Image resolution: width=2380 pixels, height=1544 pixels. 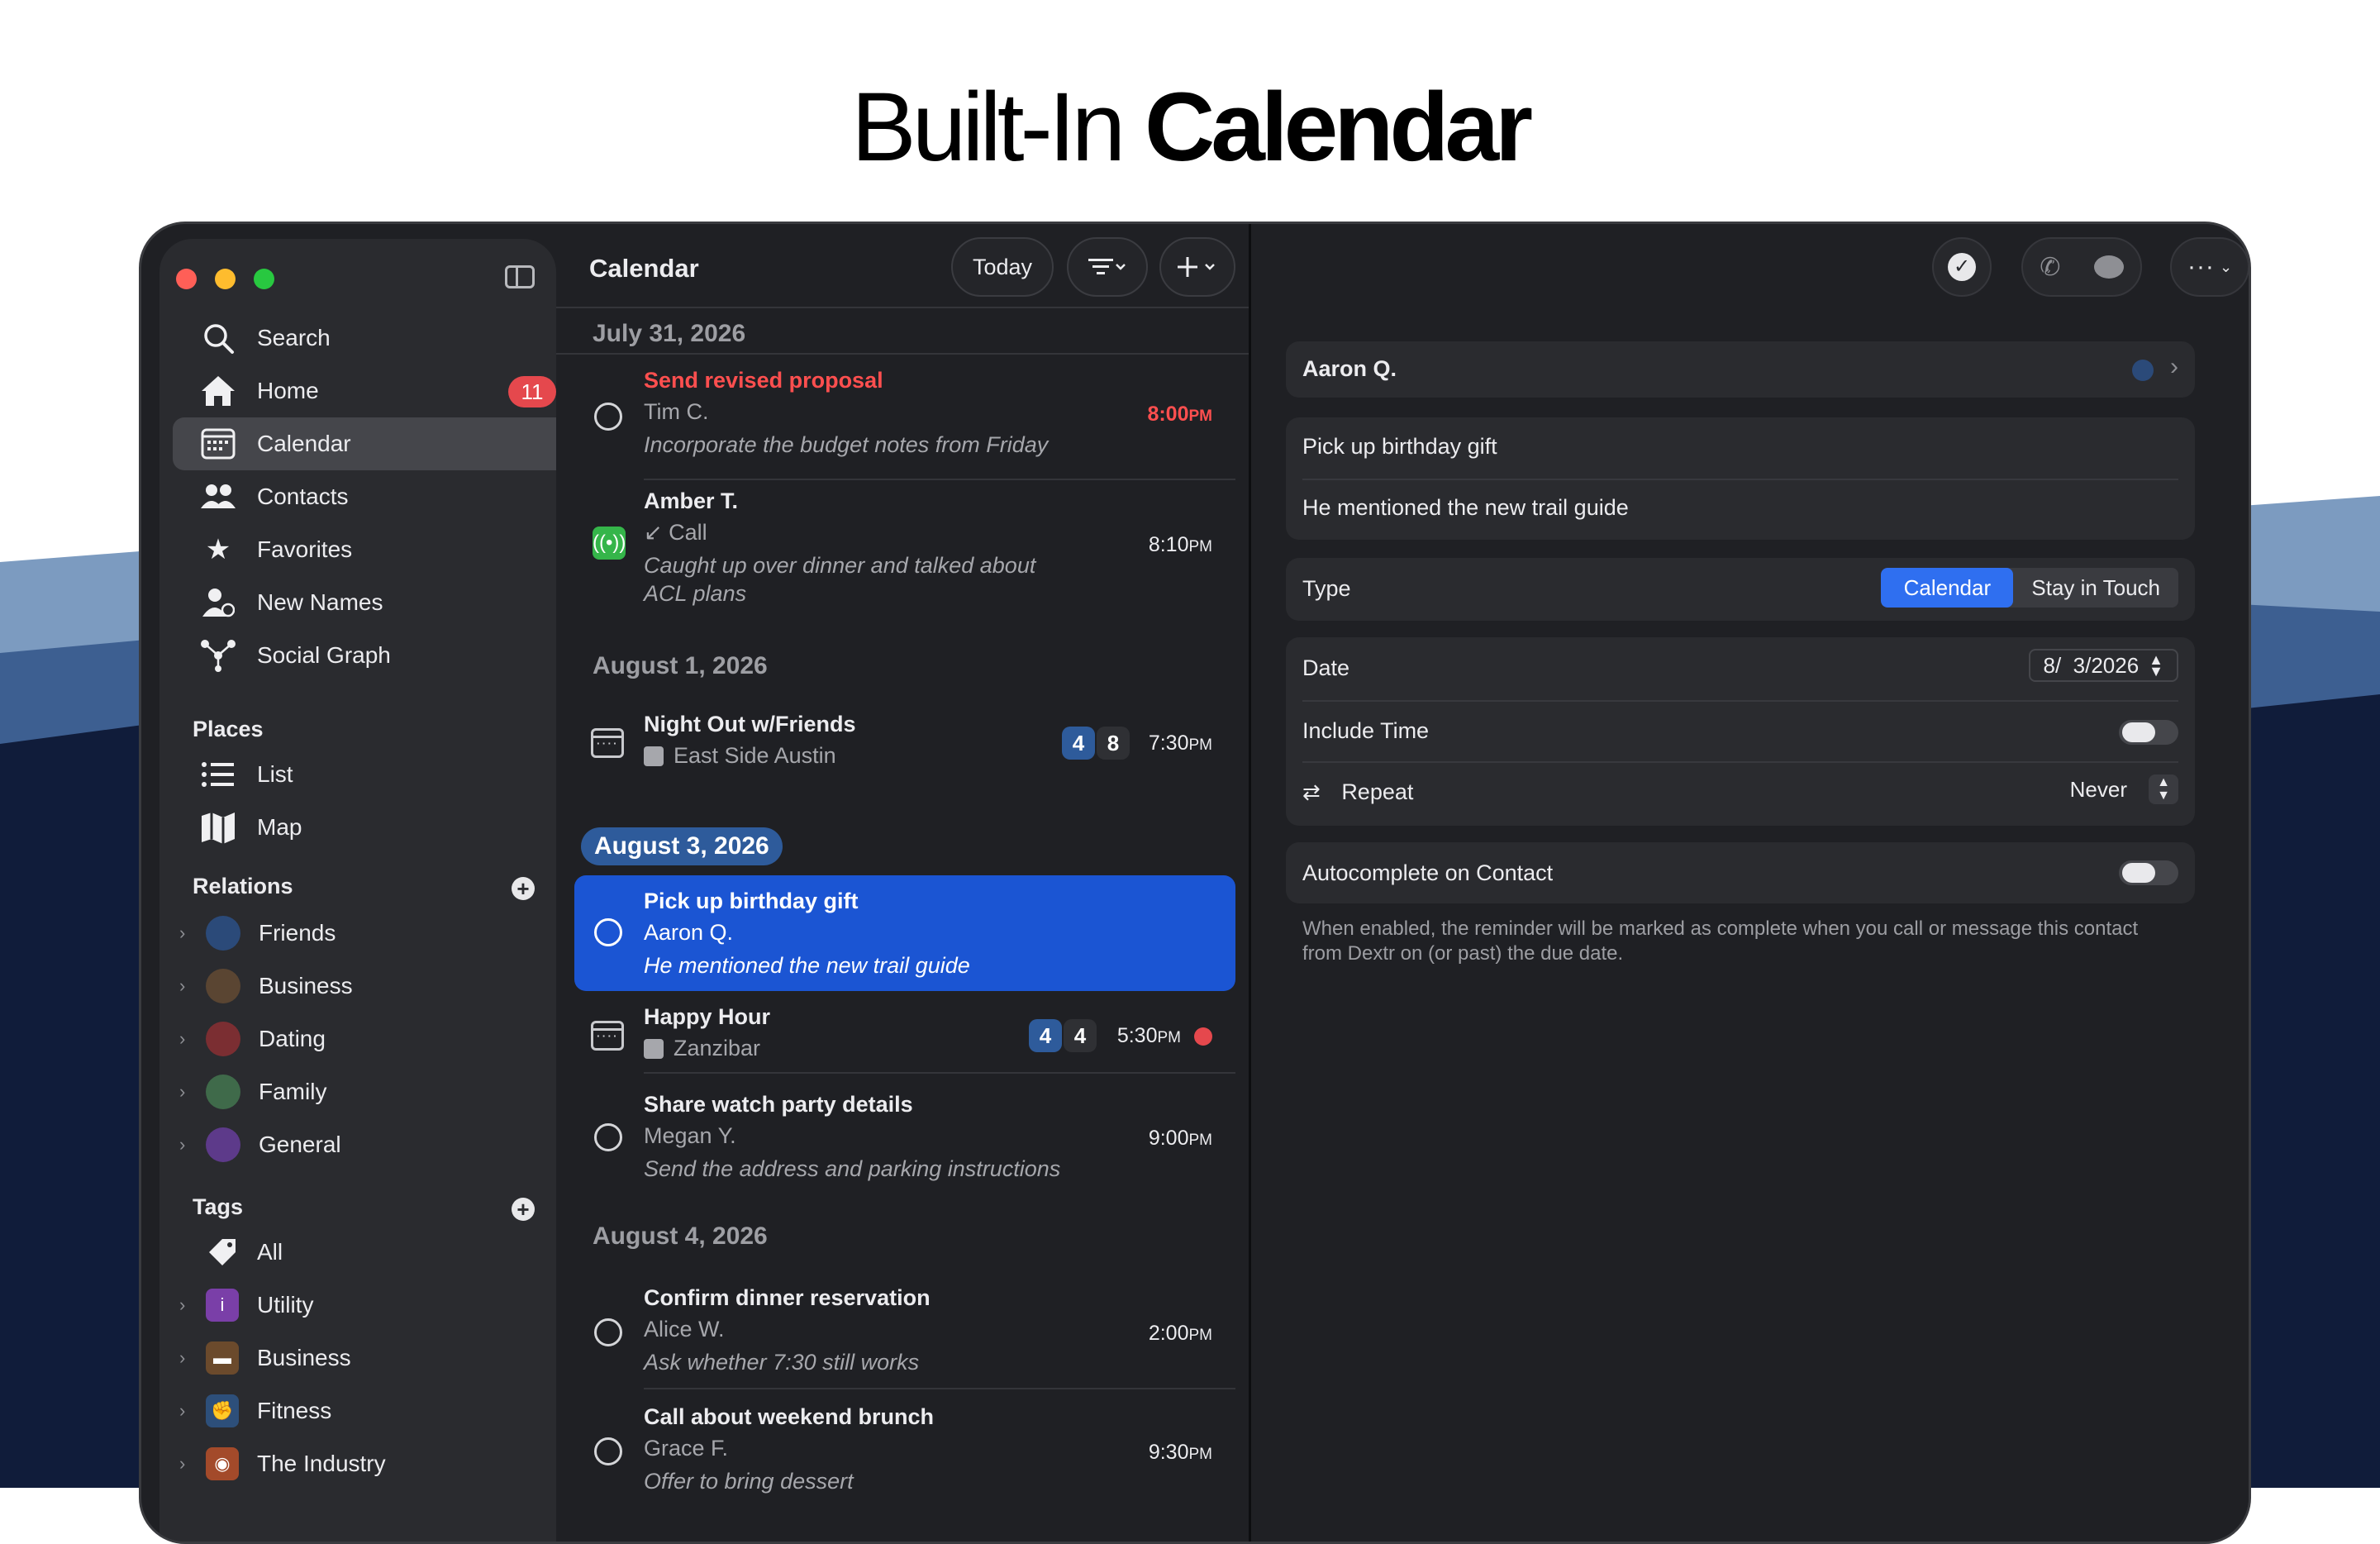 I want to click on sidebar-item-new-names: New Names, so click(x=370, y=603).